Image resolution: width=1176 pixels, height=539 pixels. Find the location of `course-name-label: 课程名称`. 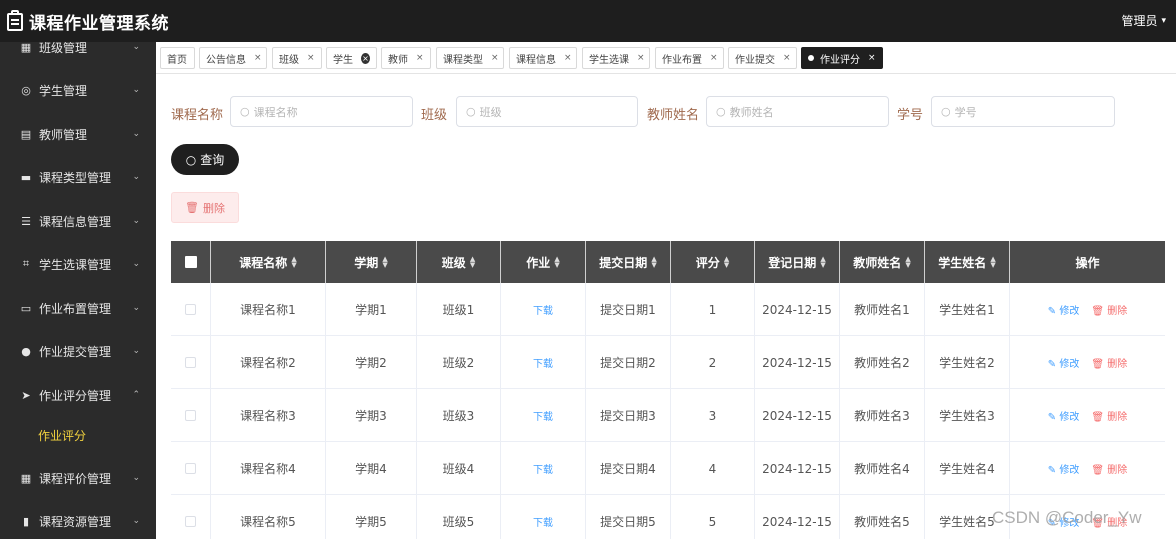

course-name-label: 课程名称 is located at coordinates (197, 115).